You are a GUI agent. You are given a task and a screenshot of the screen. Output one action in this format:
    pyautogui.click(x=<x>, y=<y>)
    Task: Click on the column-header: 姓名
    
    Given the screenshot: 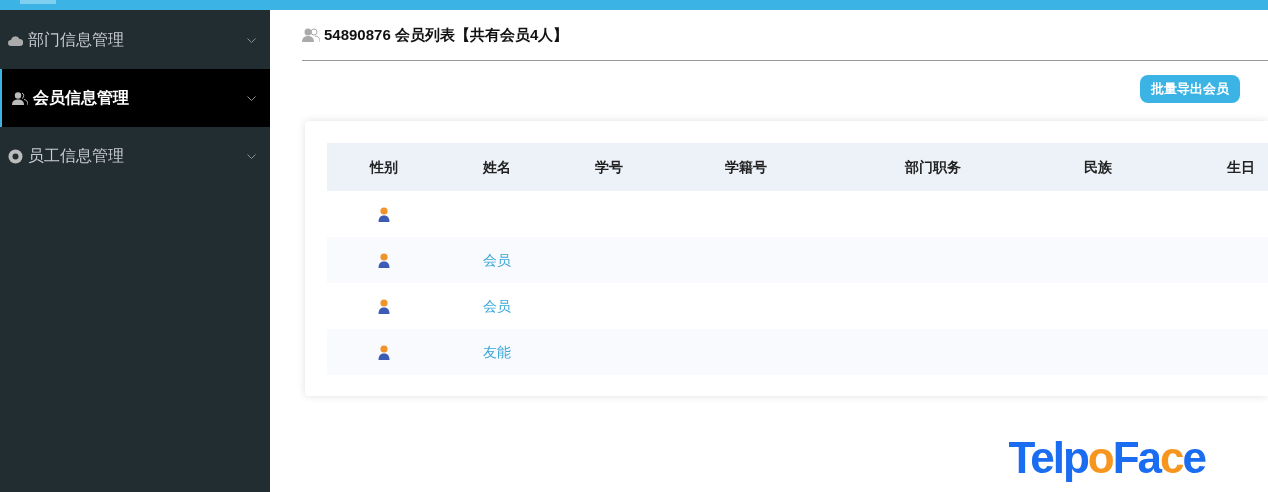 What is the action you would take?
    pyautogui.click(x=496, y=167)
    